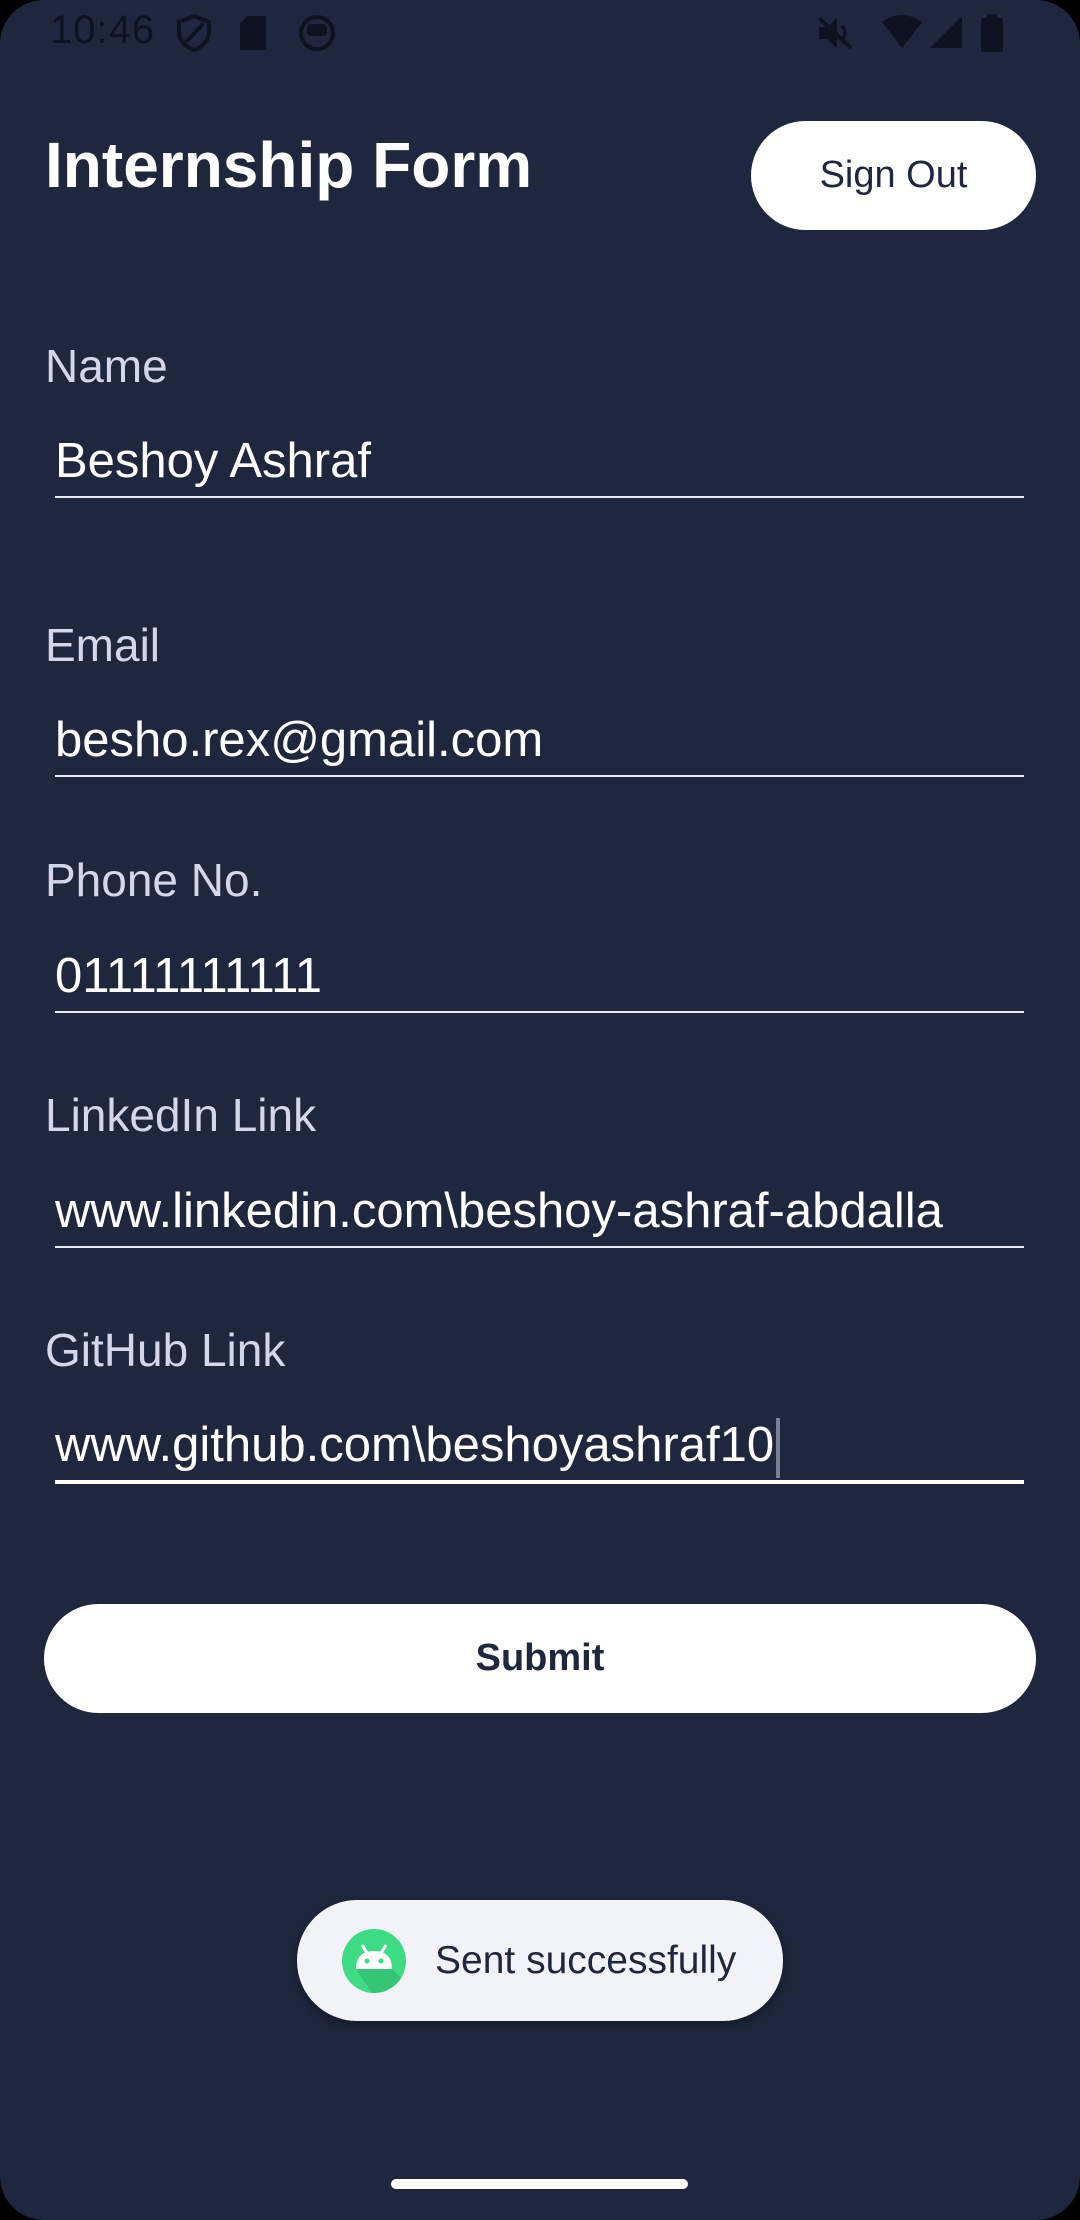 The image size is (1080, 2220). I want to click on phone-label: Phone No., so click(154, 880).